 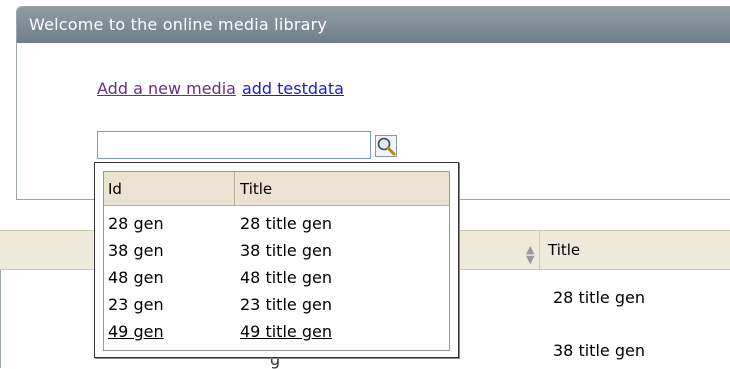 I want to click on add-testdata-link: add testdata, so click(x=293, y=88).